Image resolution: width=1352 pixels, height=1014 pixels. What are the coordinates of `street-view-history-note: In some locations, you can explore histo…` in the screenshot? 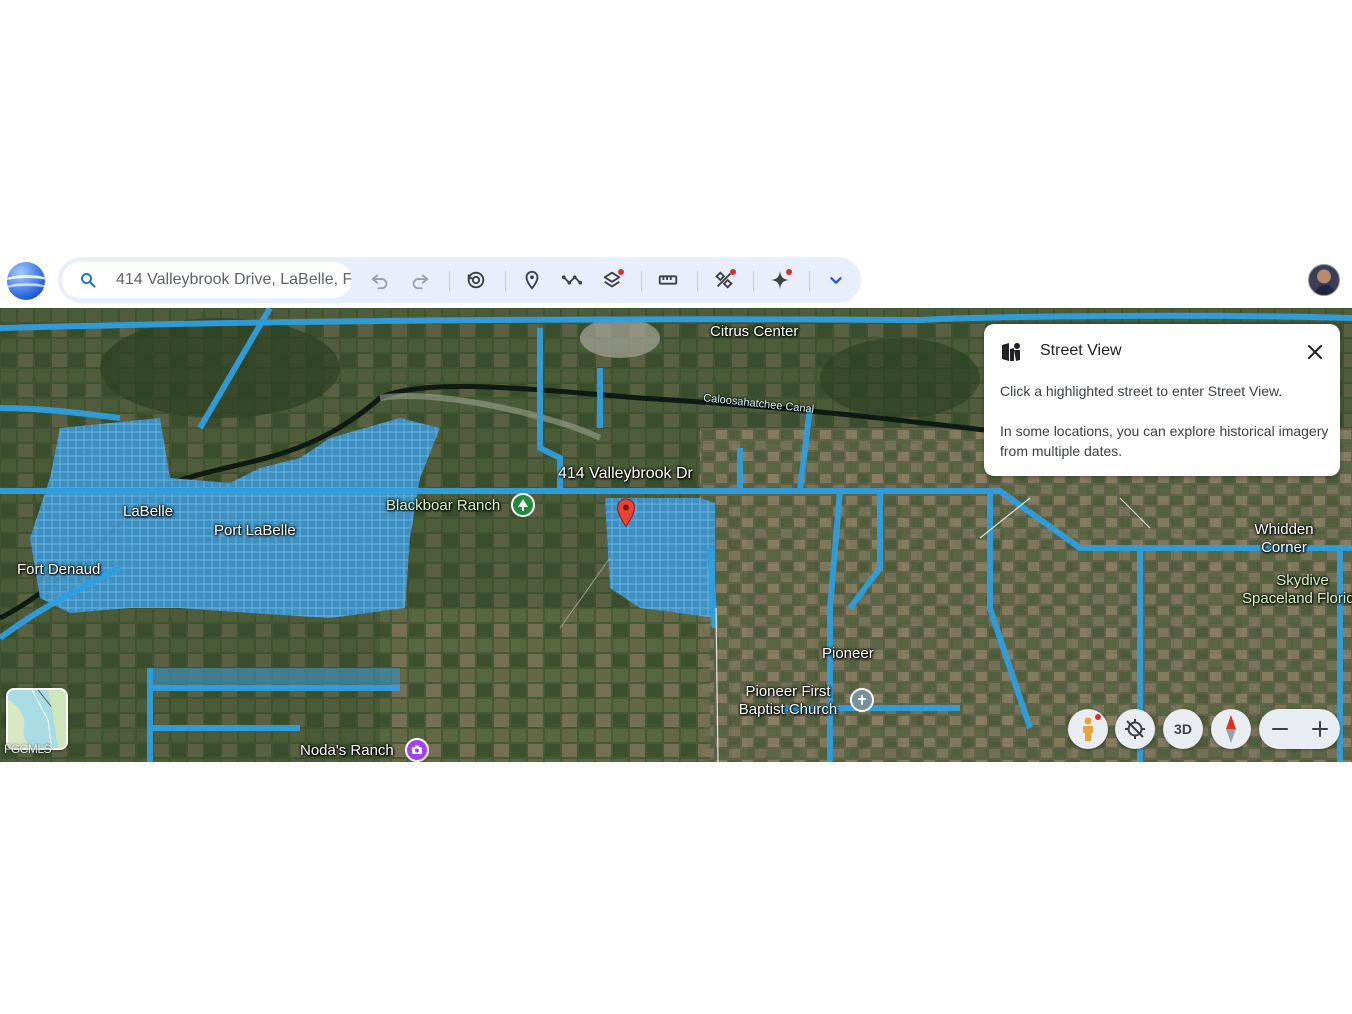 It's located at (1164, 441).